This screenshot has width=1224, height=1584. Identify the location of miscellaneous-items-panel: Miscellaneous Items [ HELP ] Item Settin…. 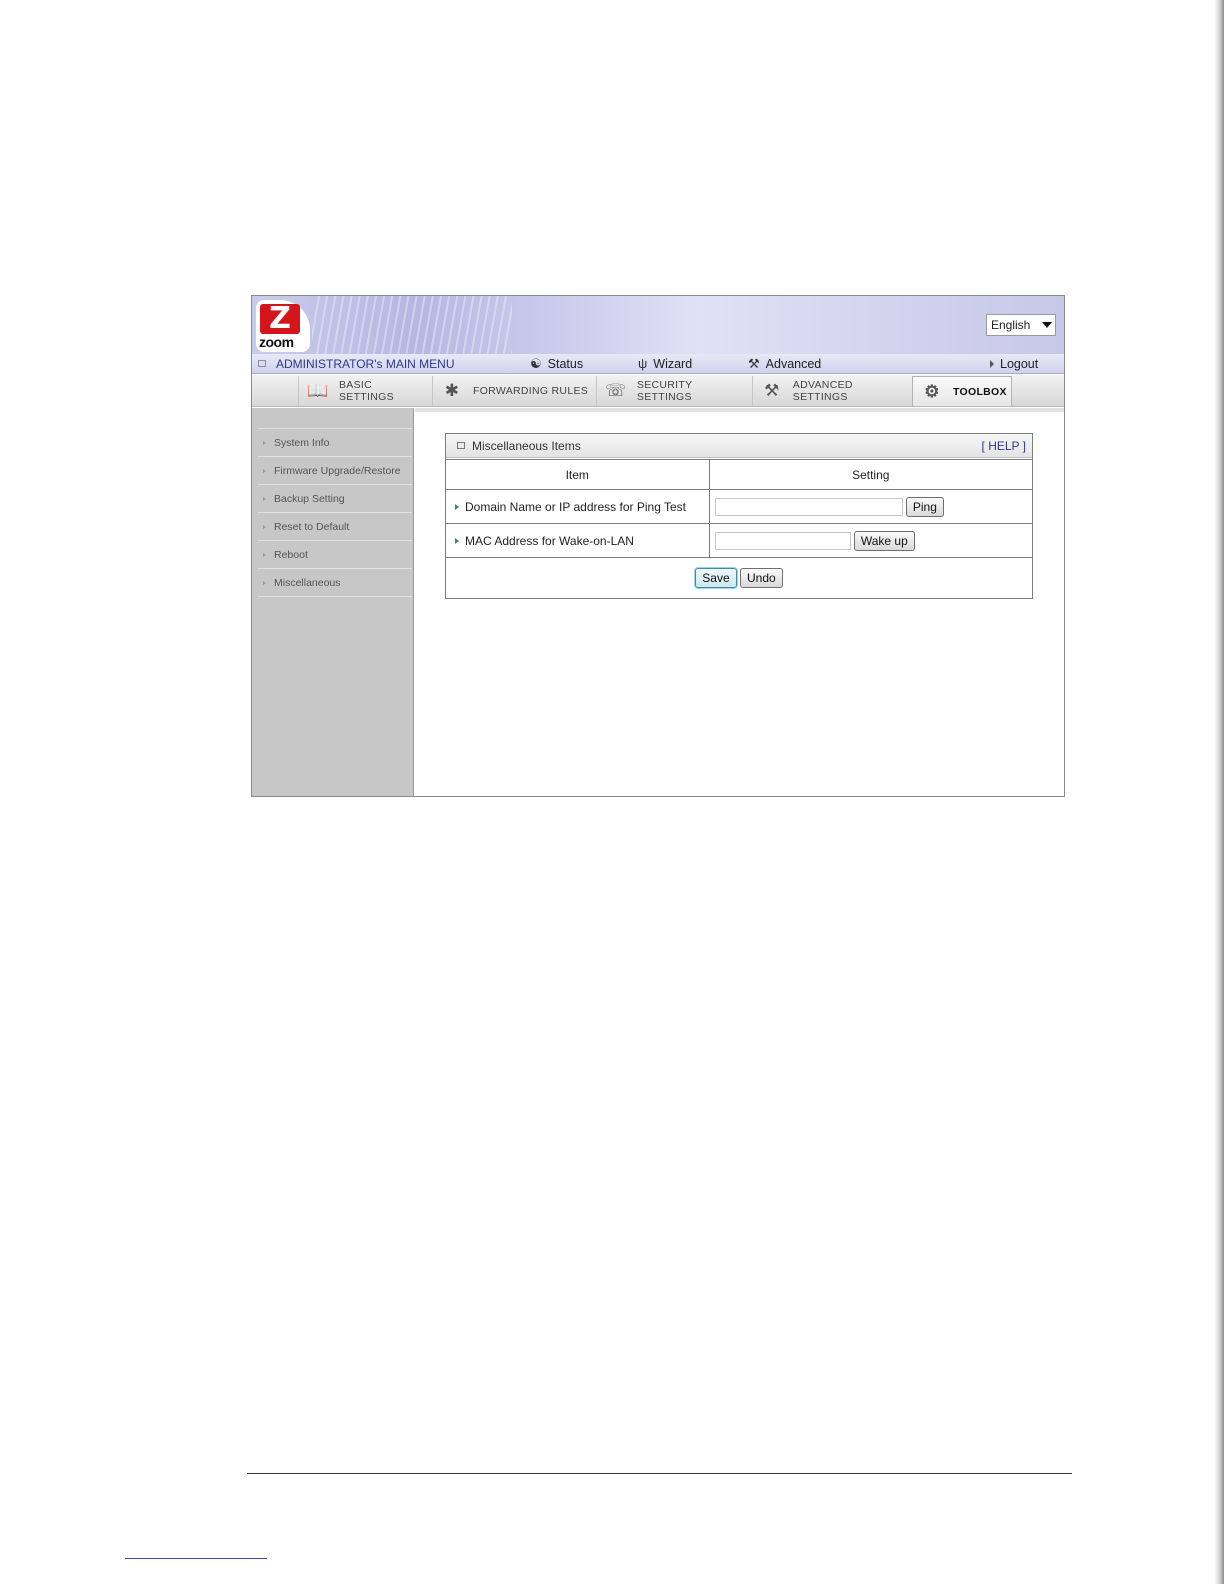
(739, 516).